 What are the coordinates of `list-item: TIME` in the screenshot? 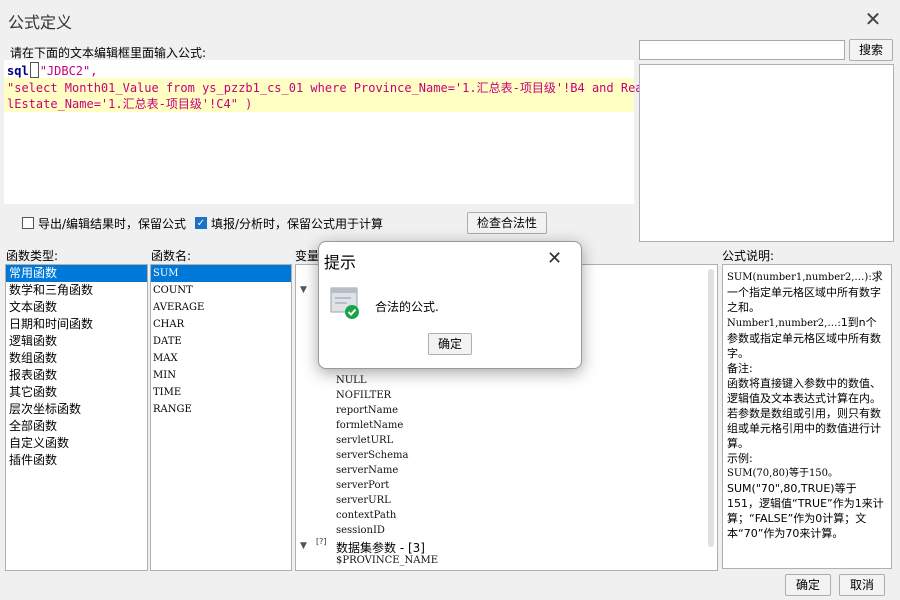 It's located at (221, 392).